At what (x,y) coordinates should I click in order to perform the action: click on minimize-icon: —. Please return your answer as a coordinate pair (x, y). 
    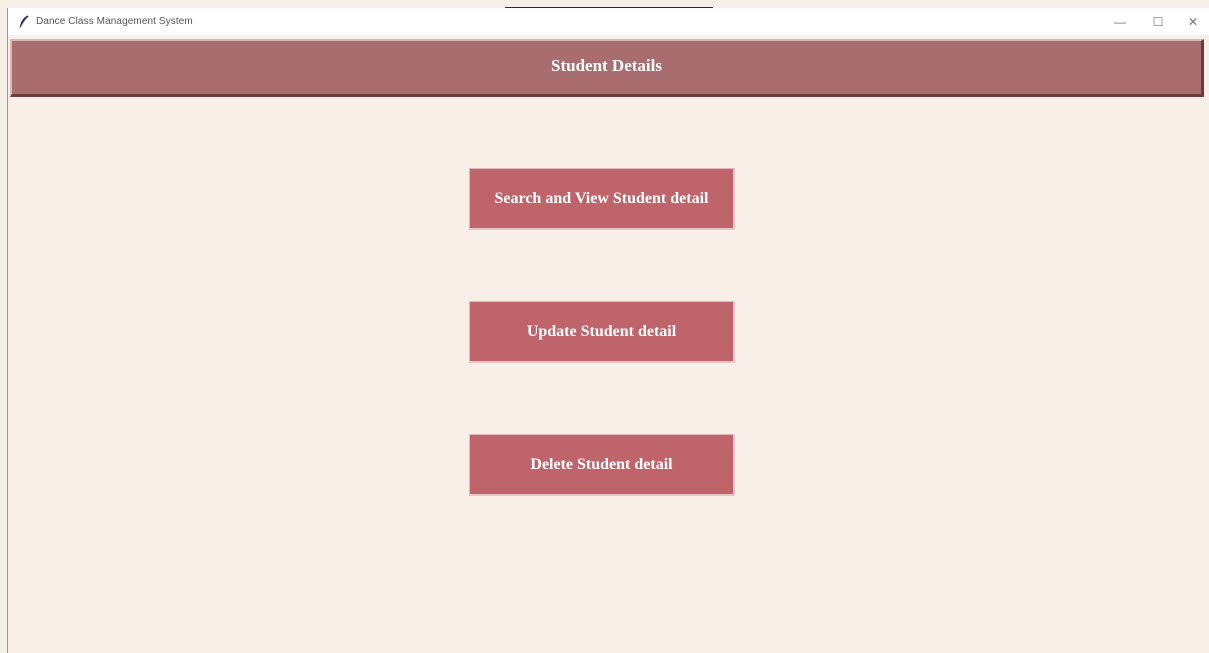
    Looking at the image, I should click on (1120, 21).